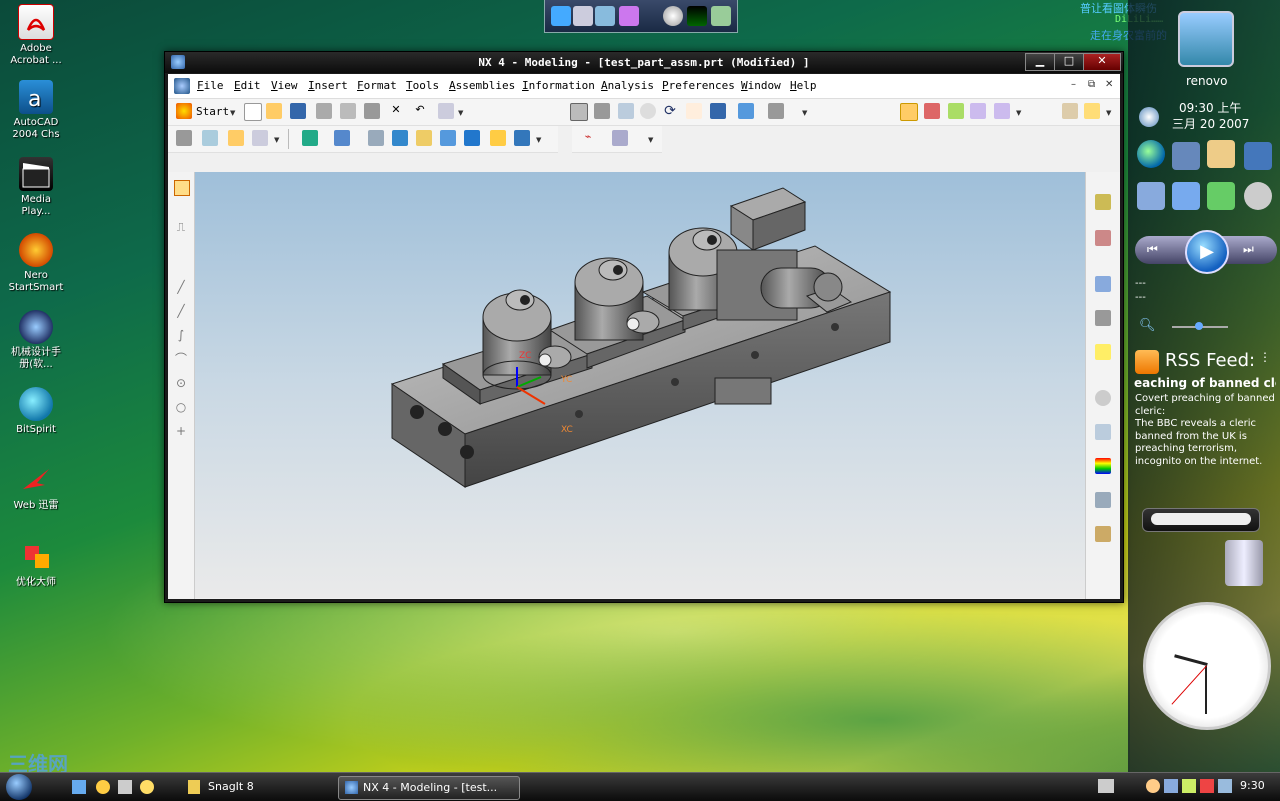  Describe the element at coordinates (472, 138) in the screenshot. I see `pocket-icon` at that location.